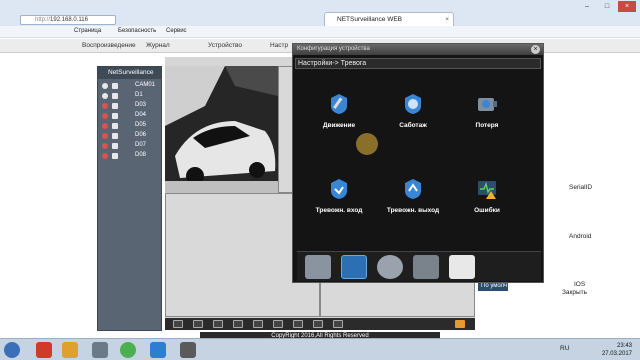 The height and width of the screenshot is (360, 640). I want to click on maximize-button: □, so click(607, 6).